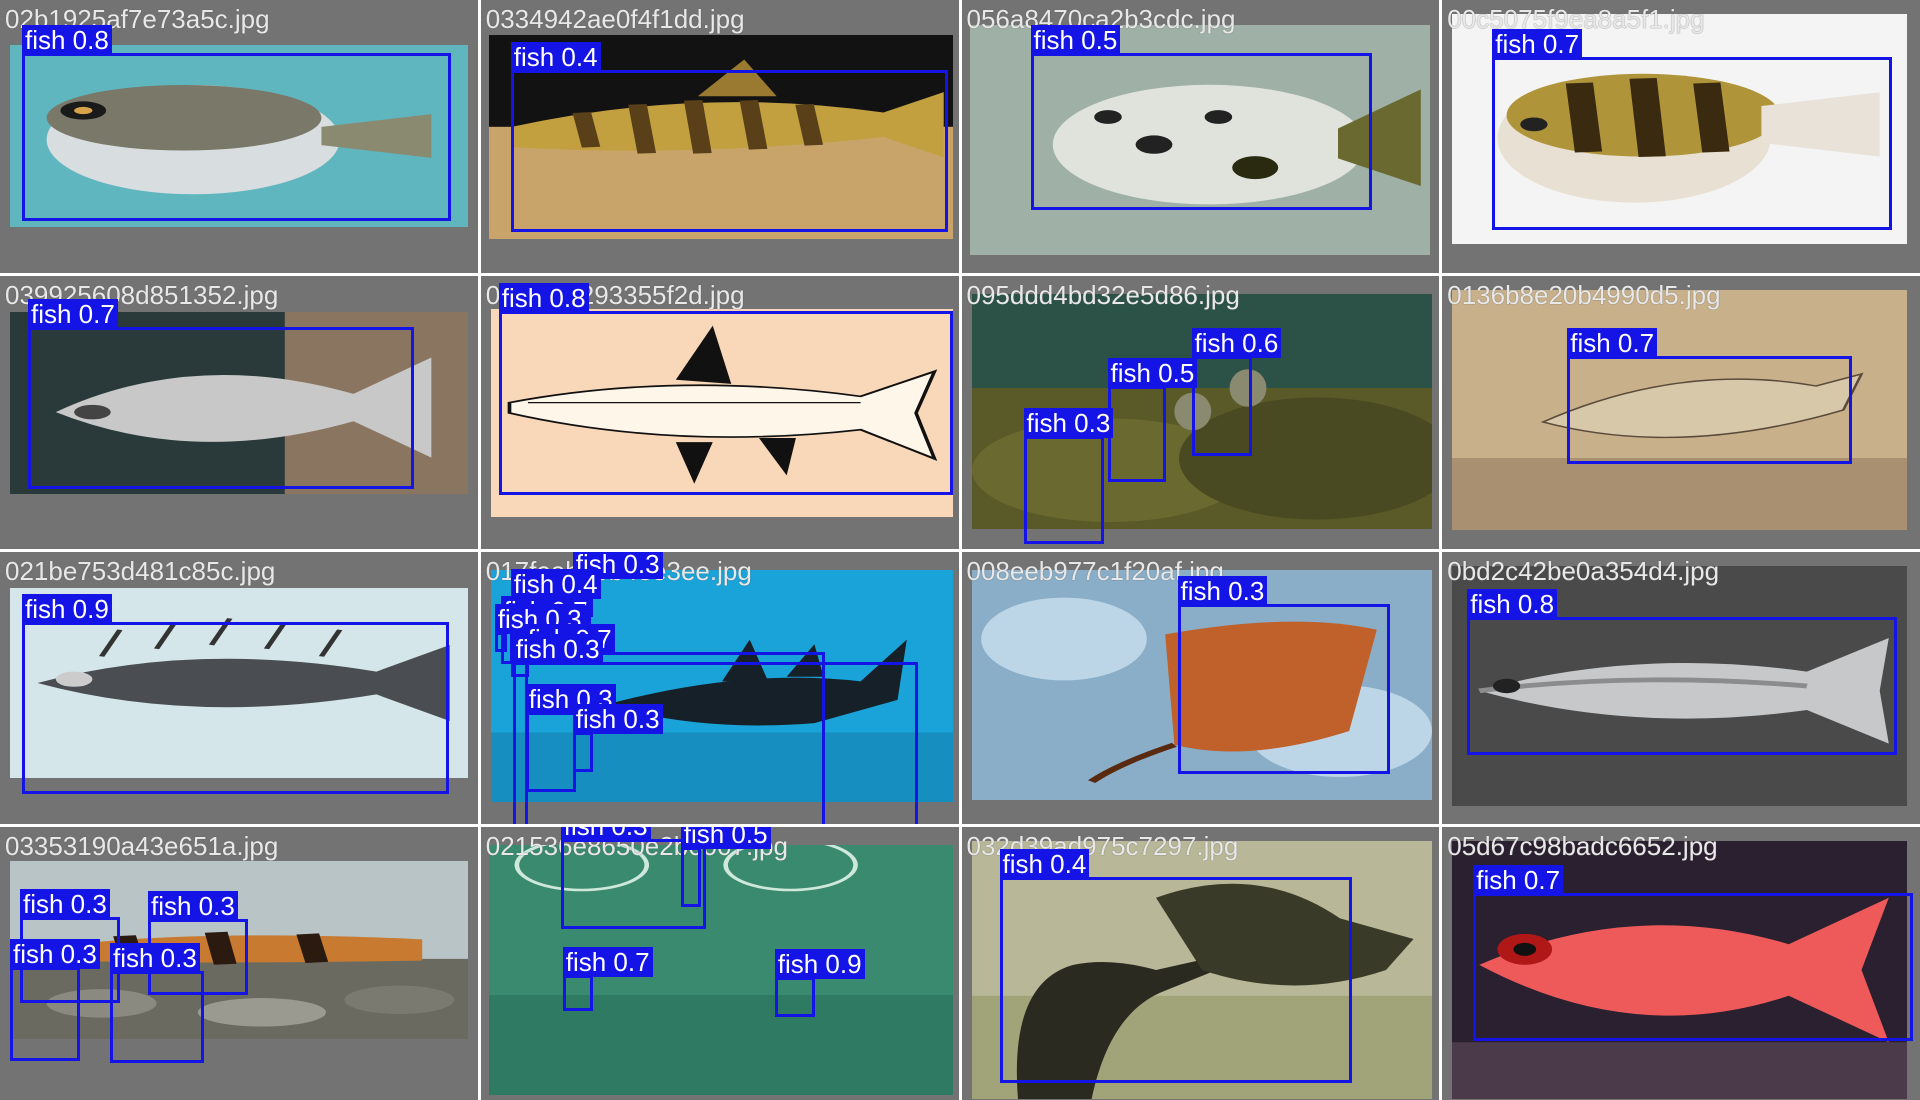  Describe the element at coordinates (1584, 294) in the screenshot. I see `tile-filename: 0136b8e20b4990d5.jpg` at that location.